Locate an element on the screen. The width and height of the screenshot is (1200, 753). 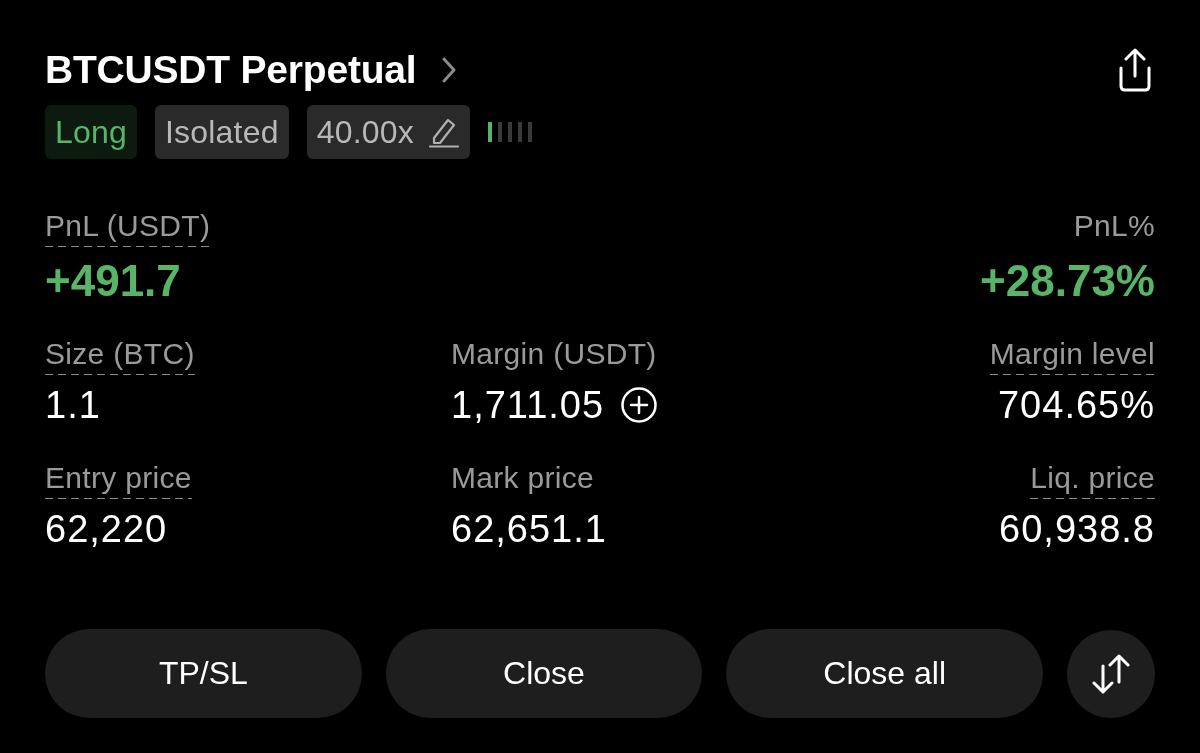
pnl-value: +491.7 is located at coordinates (113, 281).